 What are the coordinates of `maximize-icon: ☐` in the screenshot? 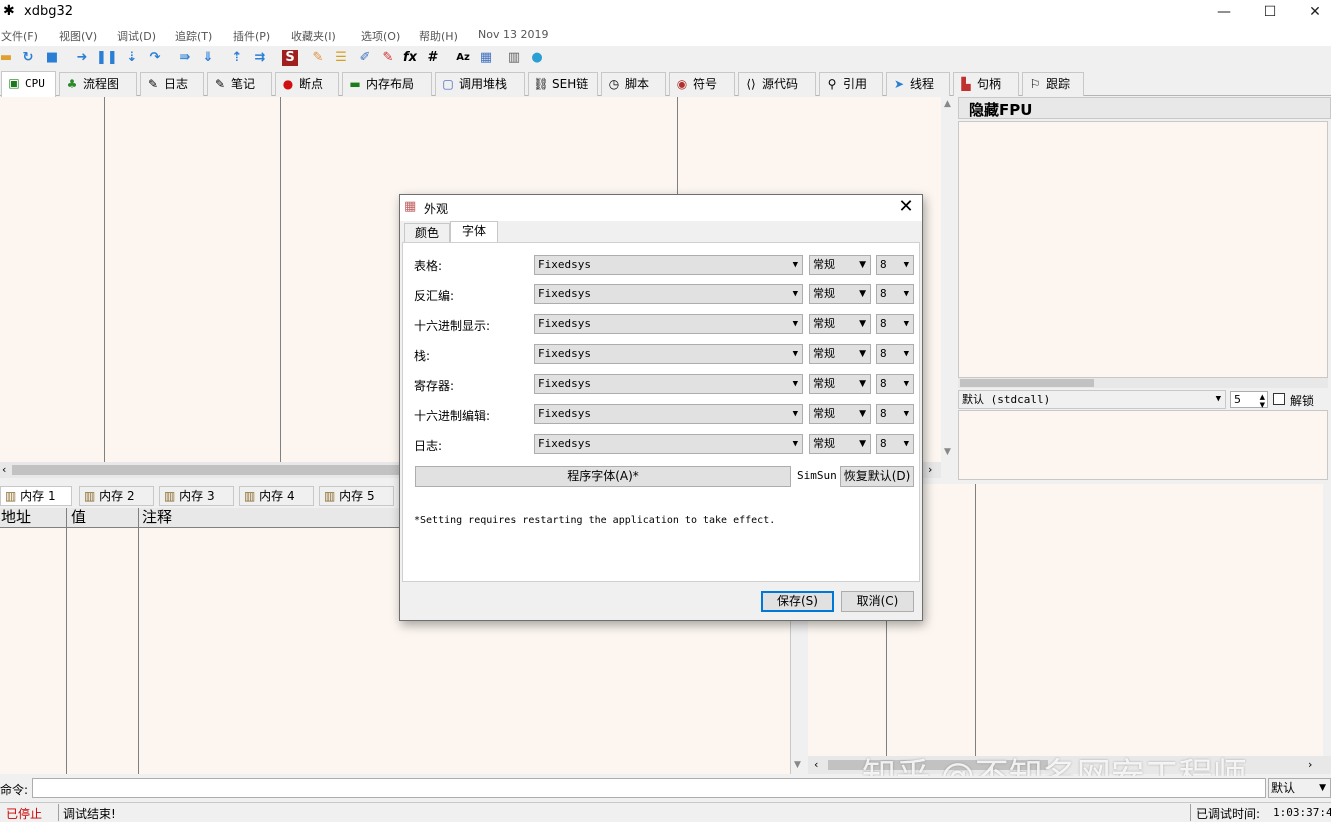 It's located at (1270, 12).